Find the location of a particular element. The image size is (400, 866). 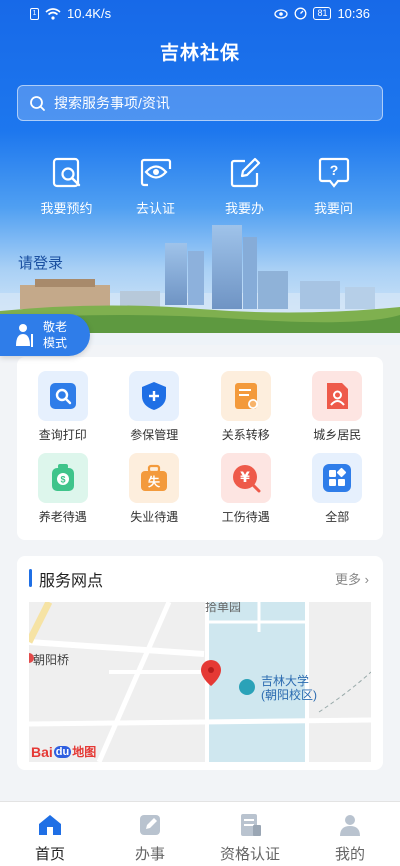

quick-handle: 我要办 is located at coordinates (245, 186).